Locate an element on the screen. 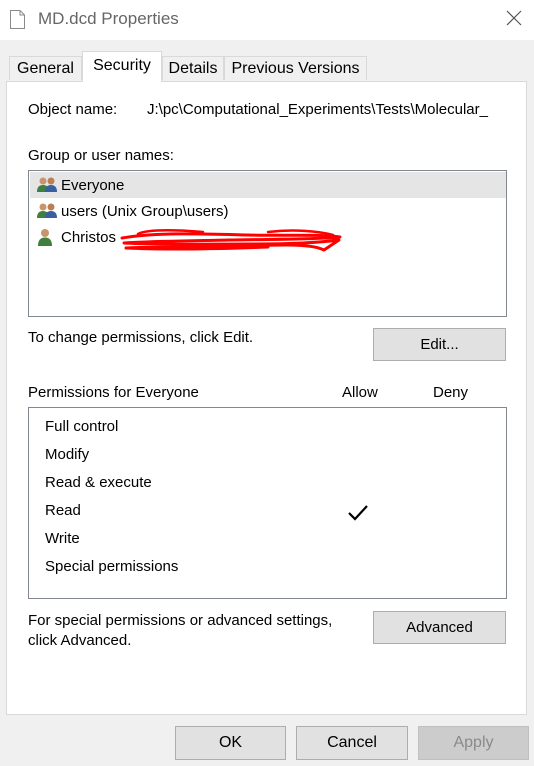 This screenshot has height=766, width=534. apply-button: Apply is located at coordinates (473, 743).